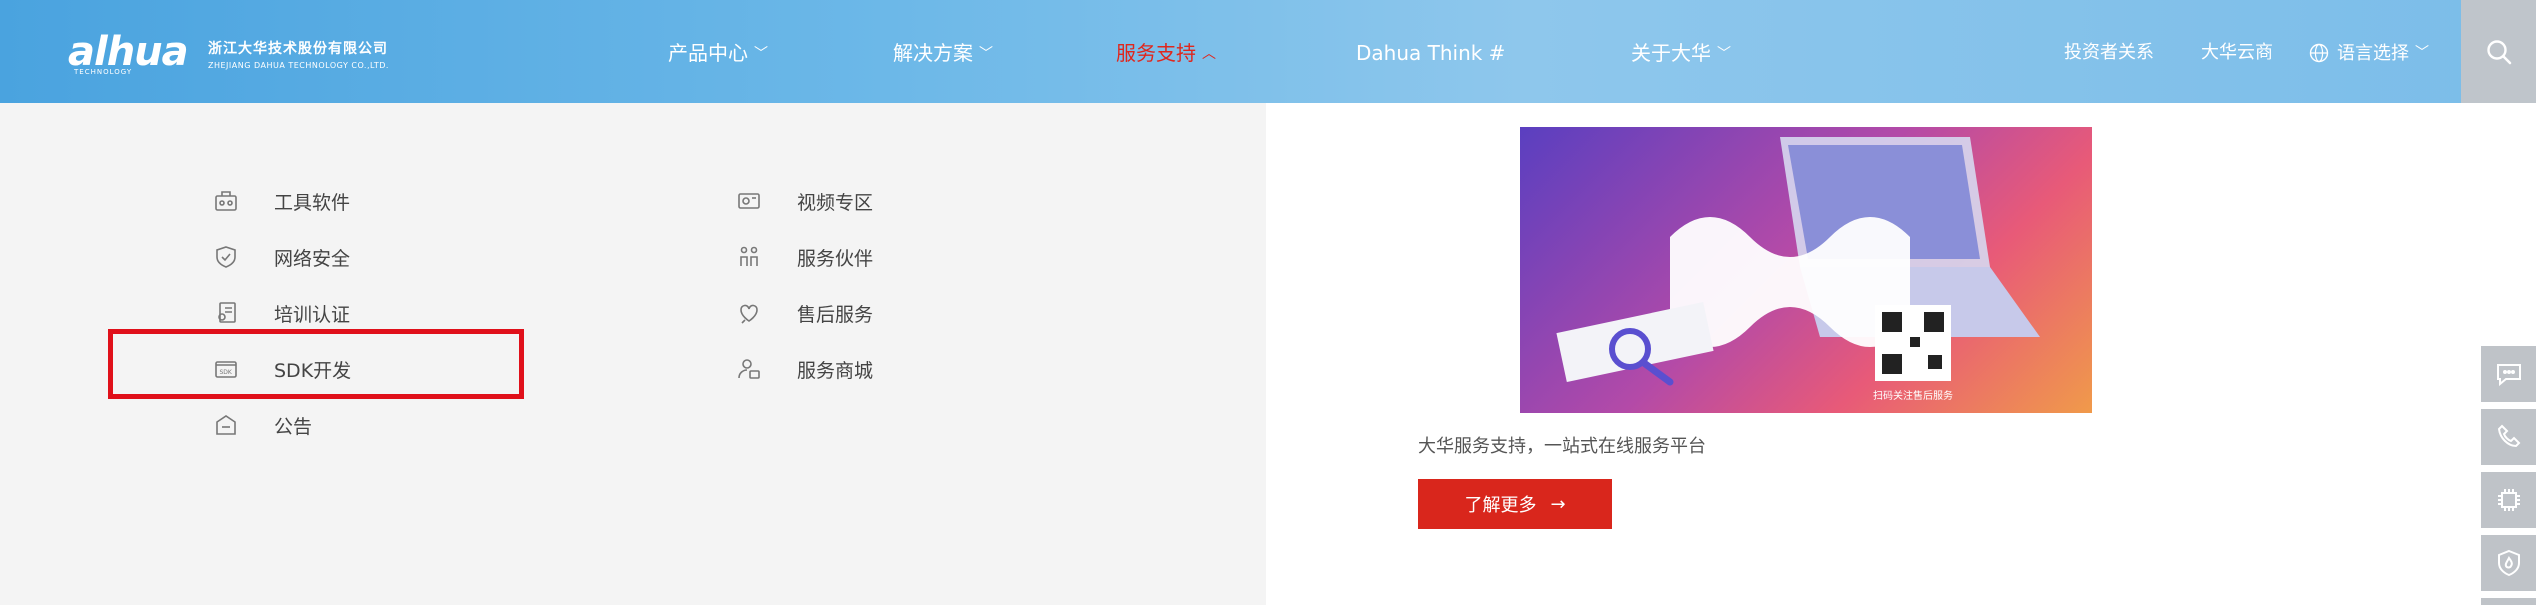  I want to click on promo-illustration: 扫码关注售后服务, so click(1806, 270).